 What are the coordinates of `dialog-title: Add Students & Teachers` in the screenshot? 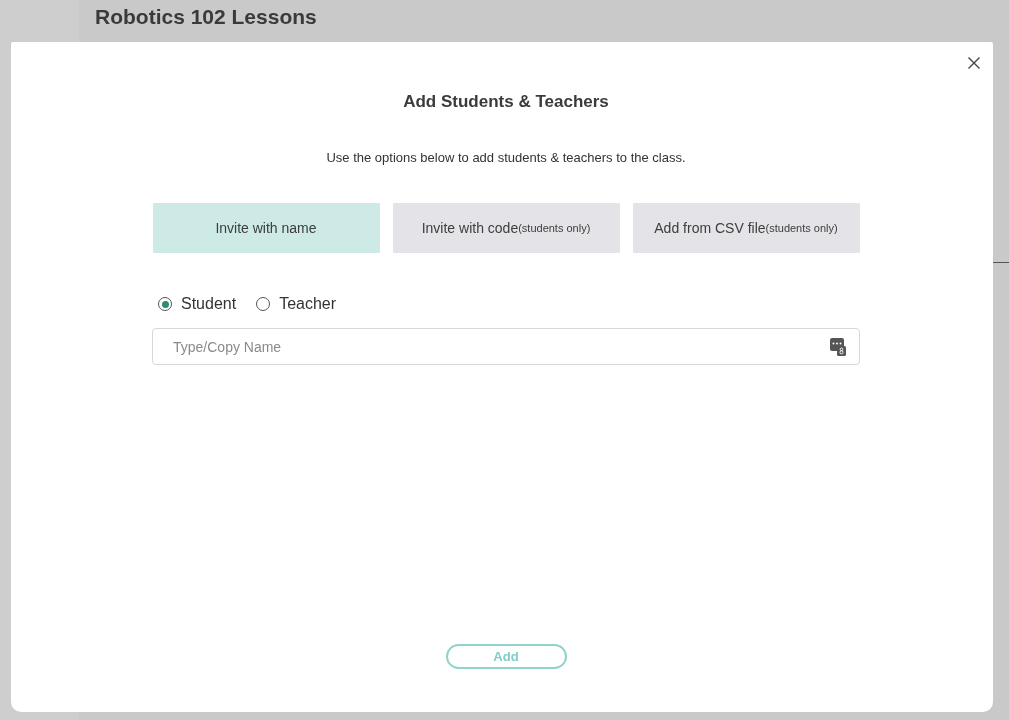 It's located at (506, 102).